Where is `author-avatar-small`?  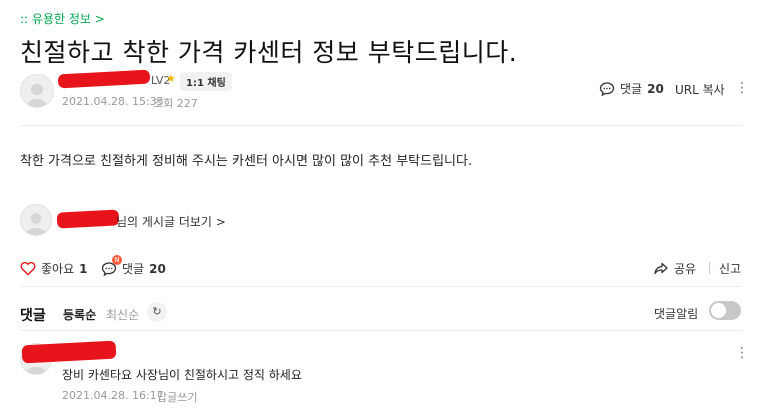
author-avatar-small is located at coordinates (36, 220).